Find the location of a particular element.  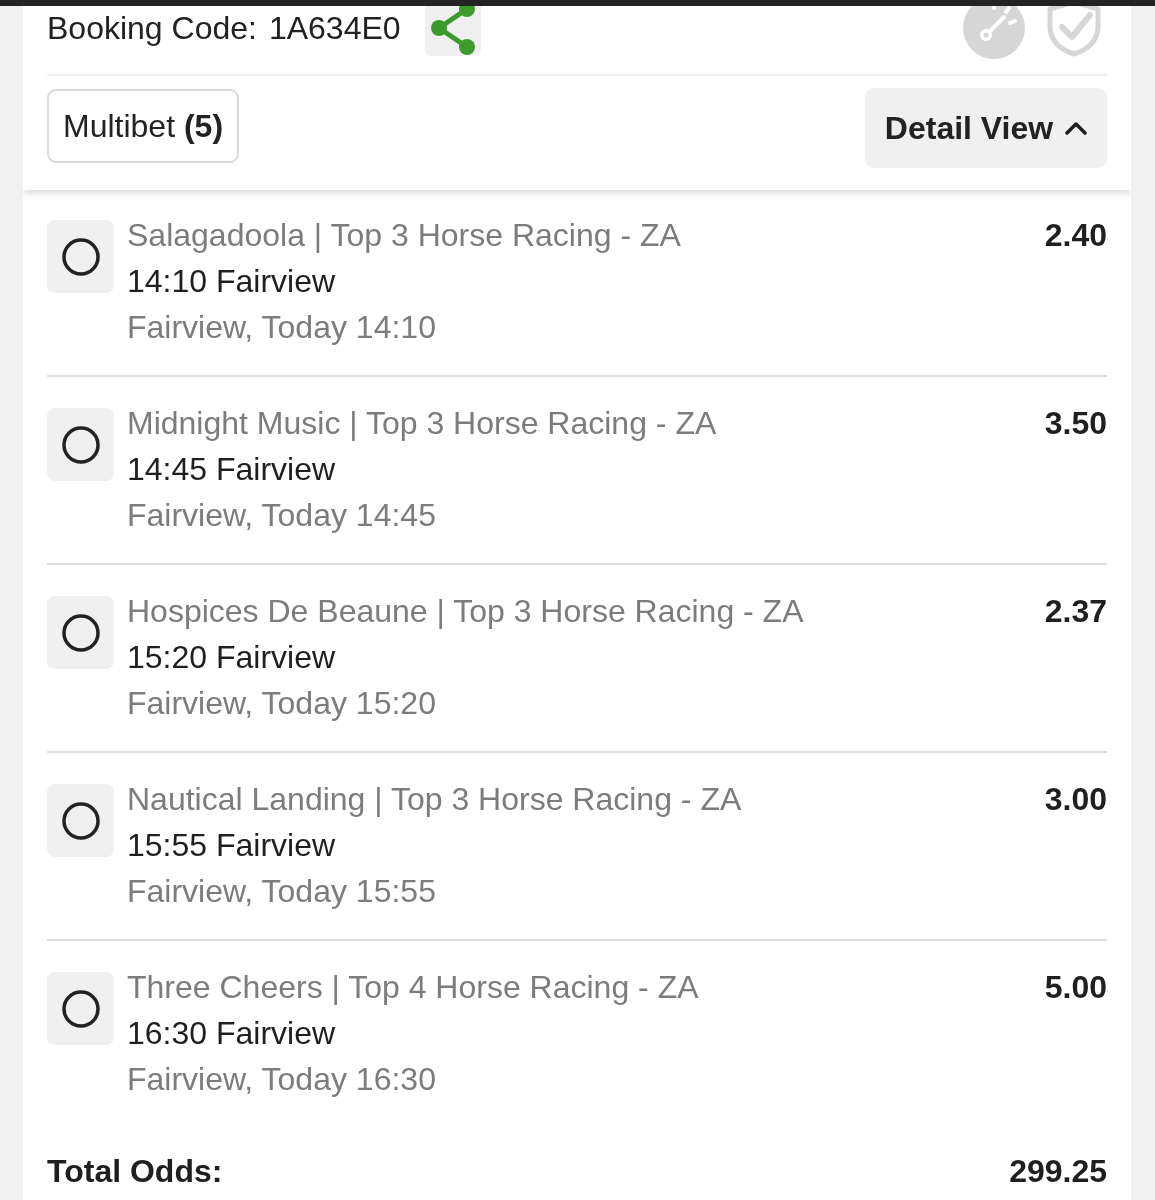

odds-value: 3.50 is located at coordinates (1075, 423).